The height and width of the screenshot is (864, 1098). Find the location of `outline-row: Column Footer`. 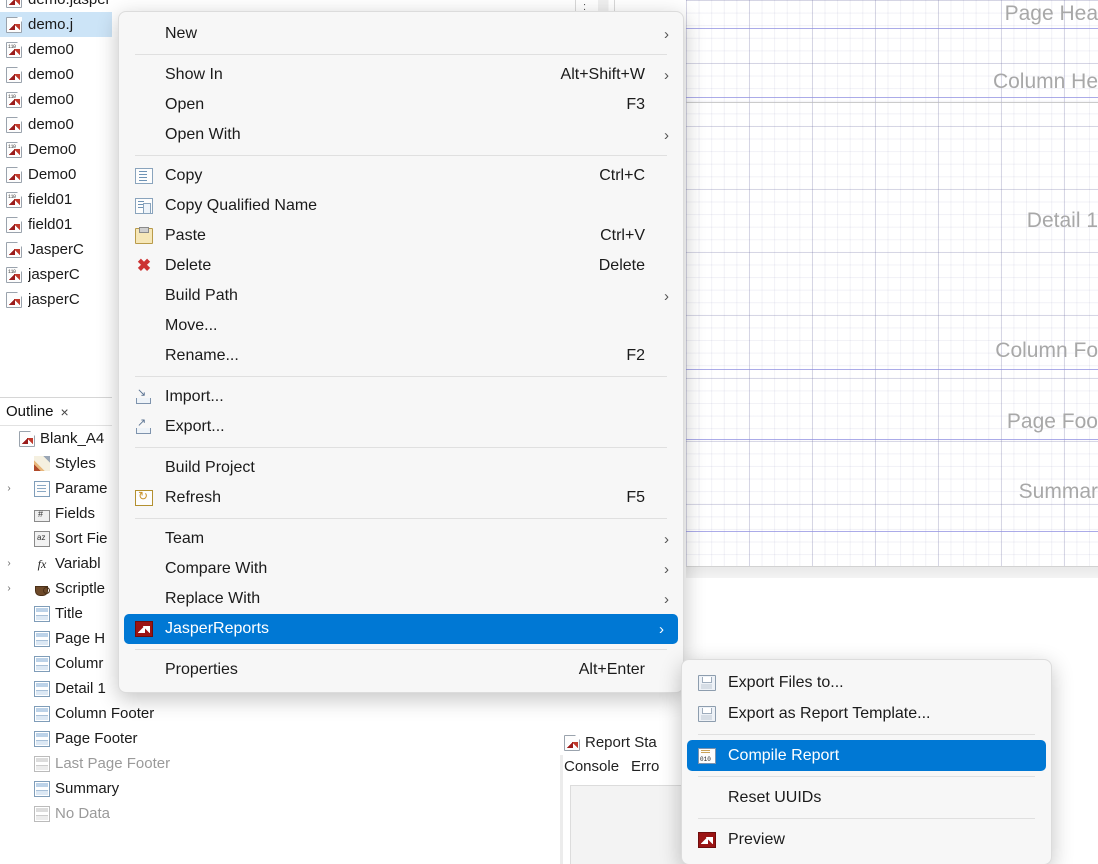

outline-row: Column Footer is located at coordinates (77, 713).